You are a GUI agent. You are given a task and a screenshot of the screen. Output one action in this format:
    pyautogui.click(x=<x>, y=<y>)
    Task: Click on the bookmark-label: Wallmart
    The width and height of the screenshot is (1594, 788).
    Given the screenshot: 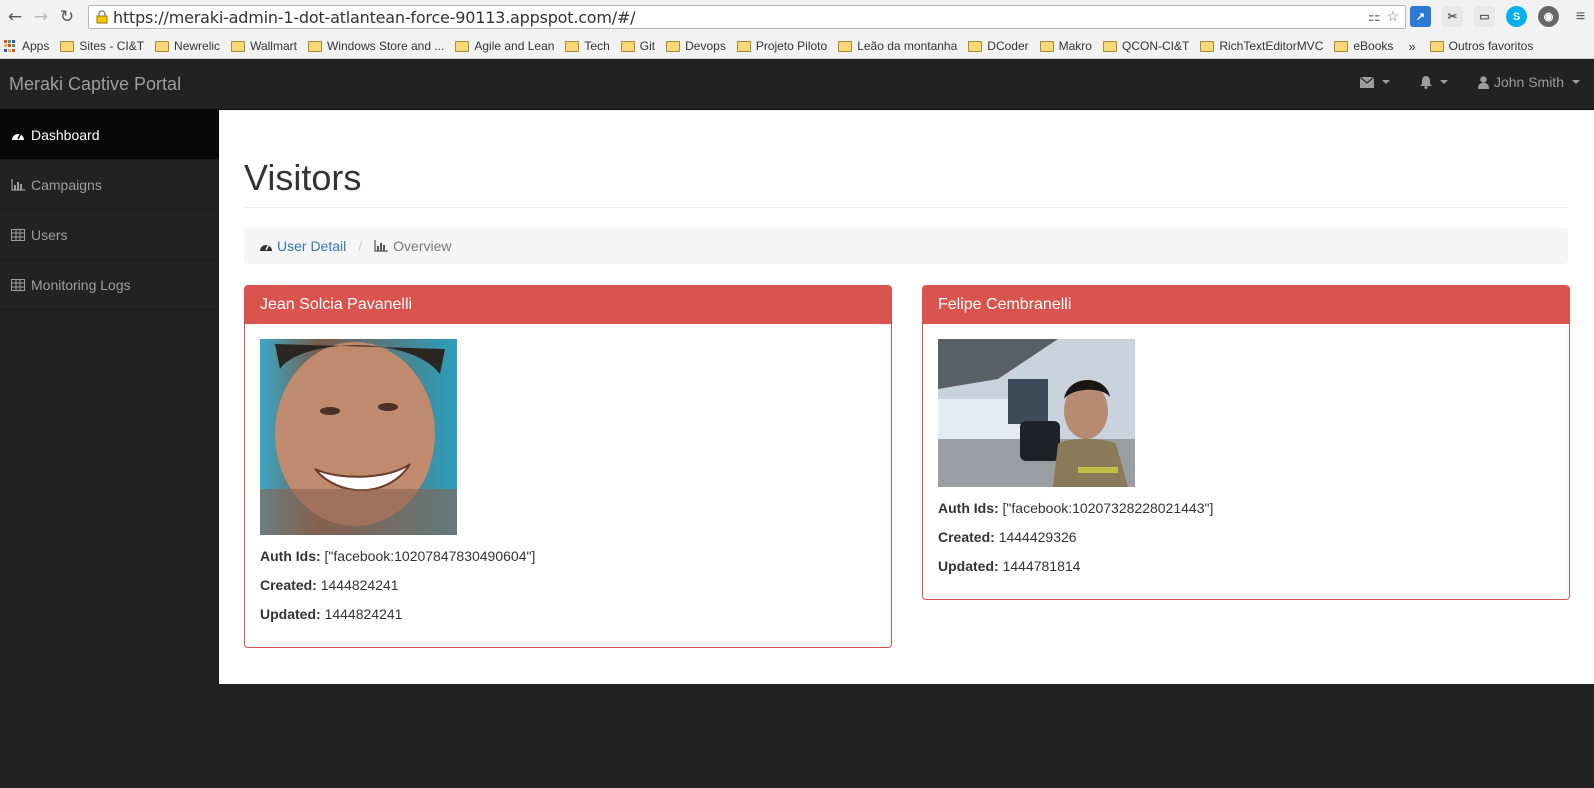 What is the action you would take?
    pyautogui.click(x=273, y=46)
    